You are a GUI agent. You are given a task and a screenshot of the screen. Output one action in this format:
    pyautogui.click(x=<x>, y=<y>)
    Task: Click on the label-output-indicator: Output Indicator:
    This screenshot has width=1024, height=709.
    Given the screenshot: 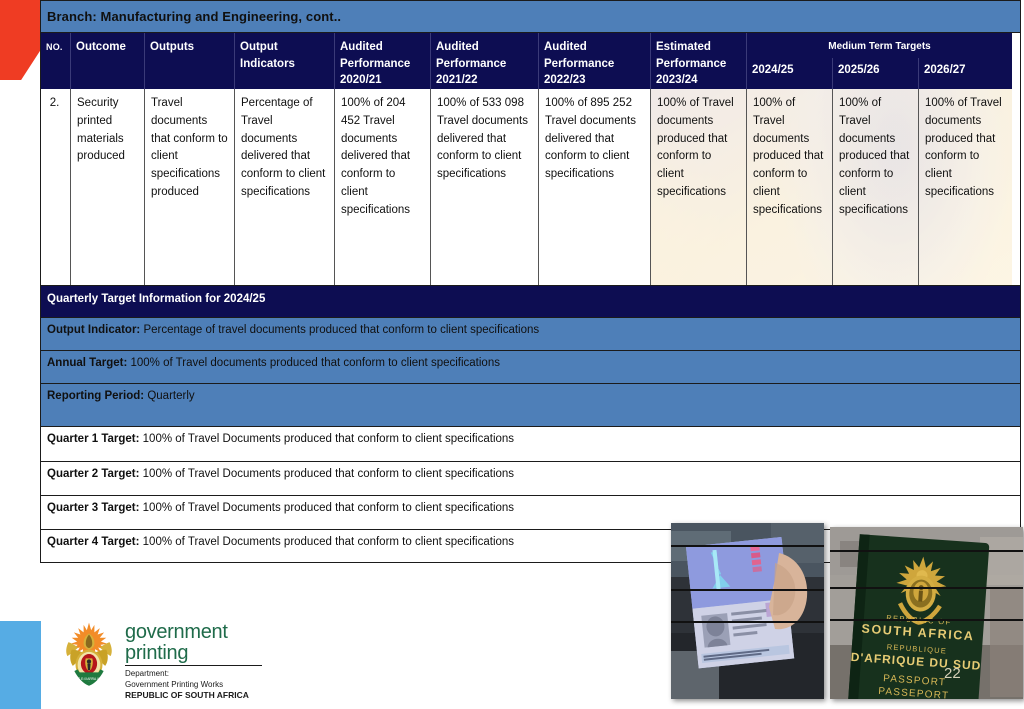 What is the action you would take?
    pyautogui.click(x=94, y=330)
    